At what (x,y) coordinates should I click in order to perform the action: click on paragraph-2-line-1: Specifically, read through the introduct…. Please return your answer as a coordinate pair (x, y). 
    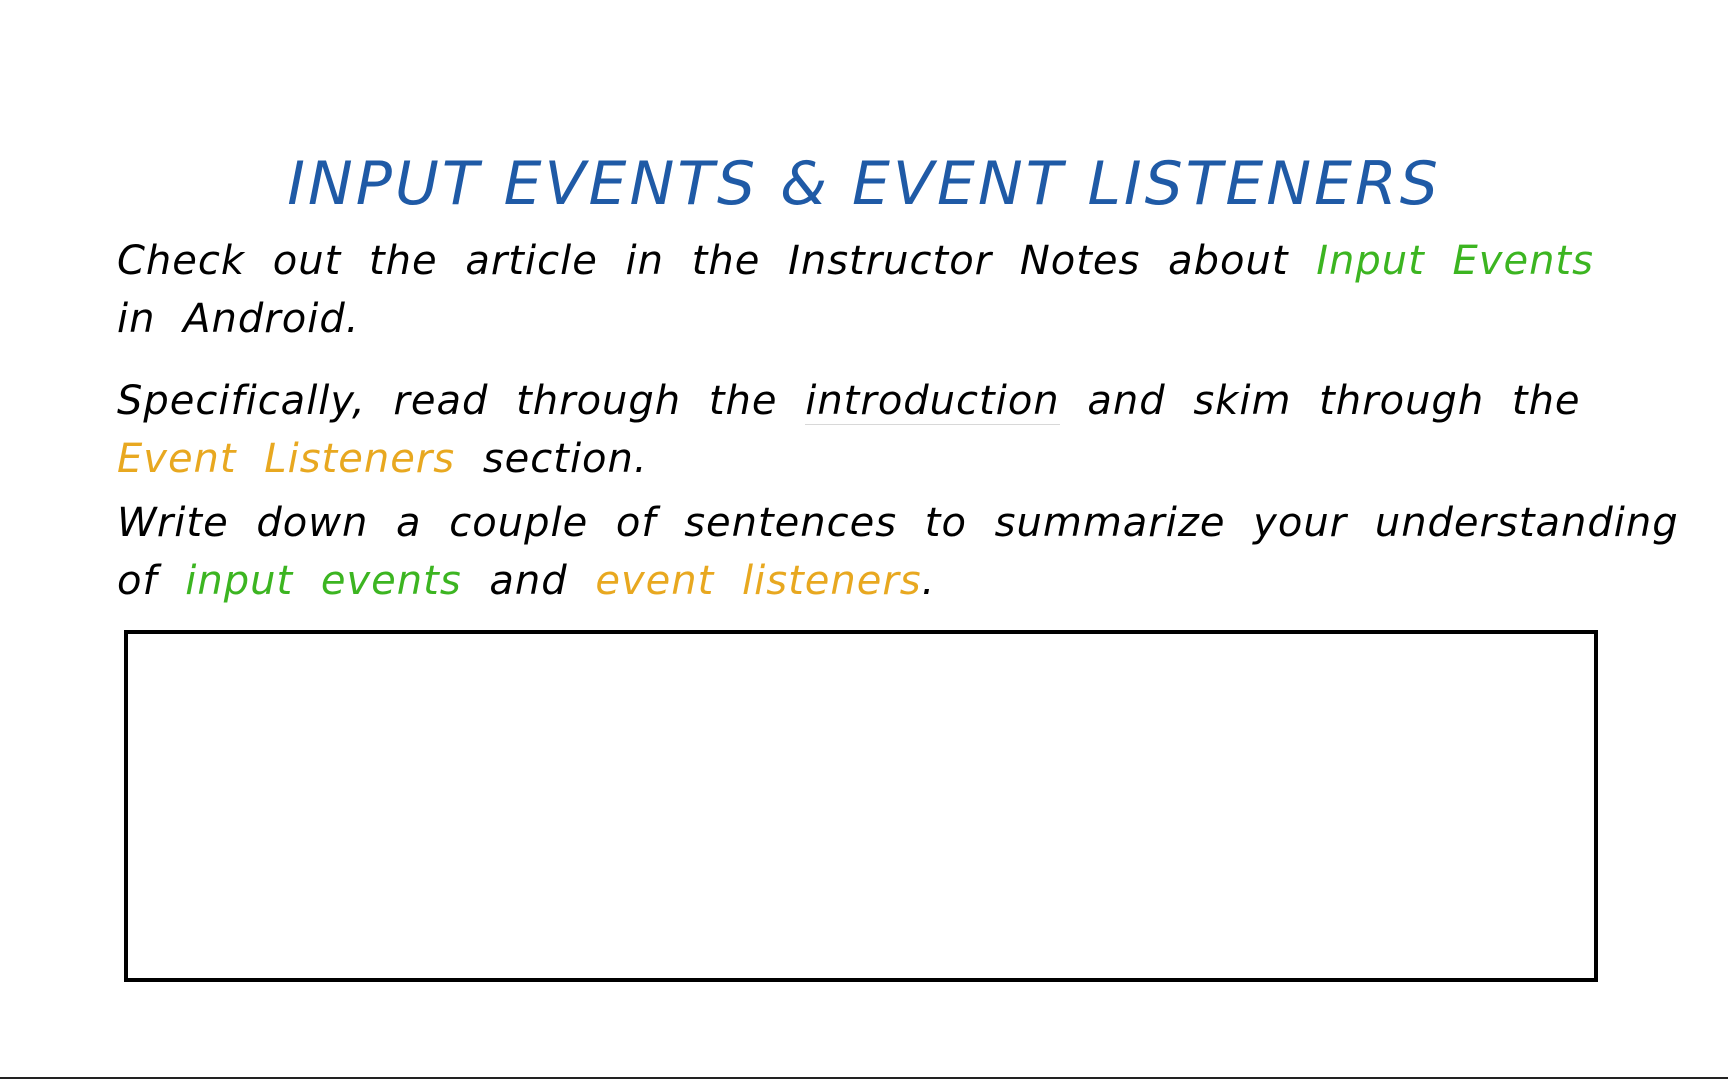
    Looking at the image, I should click on (857, 401).